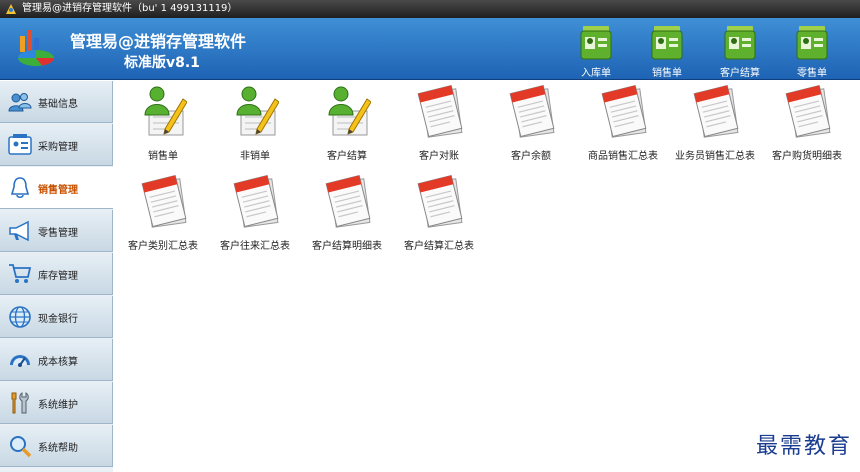 Image resolution: width=860 pixels, height=472 pixels. I want to click on sidebar-item-system-maintenance: 系统维护, so click(56, 403).